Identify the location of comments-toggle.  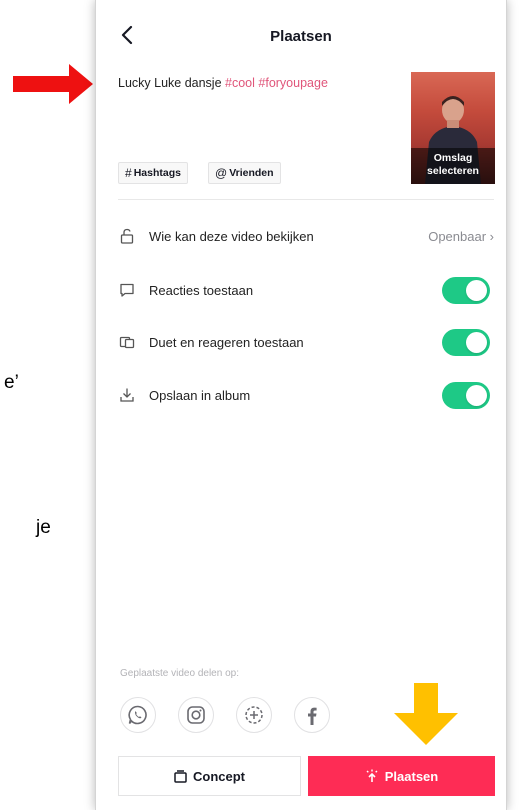
(466, 290).